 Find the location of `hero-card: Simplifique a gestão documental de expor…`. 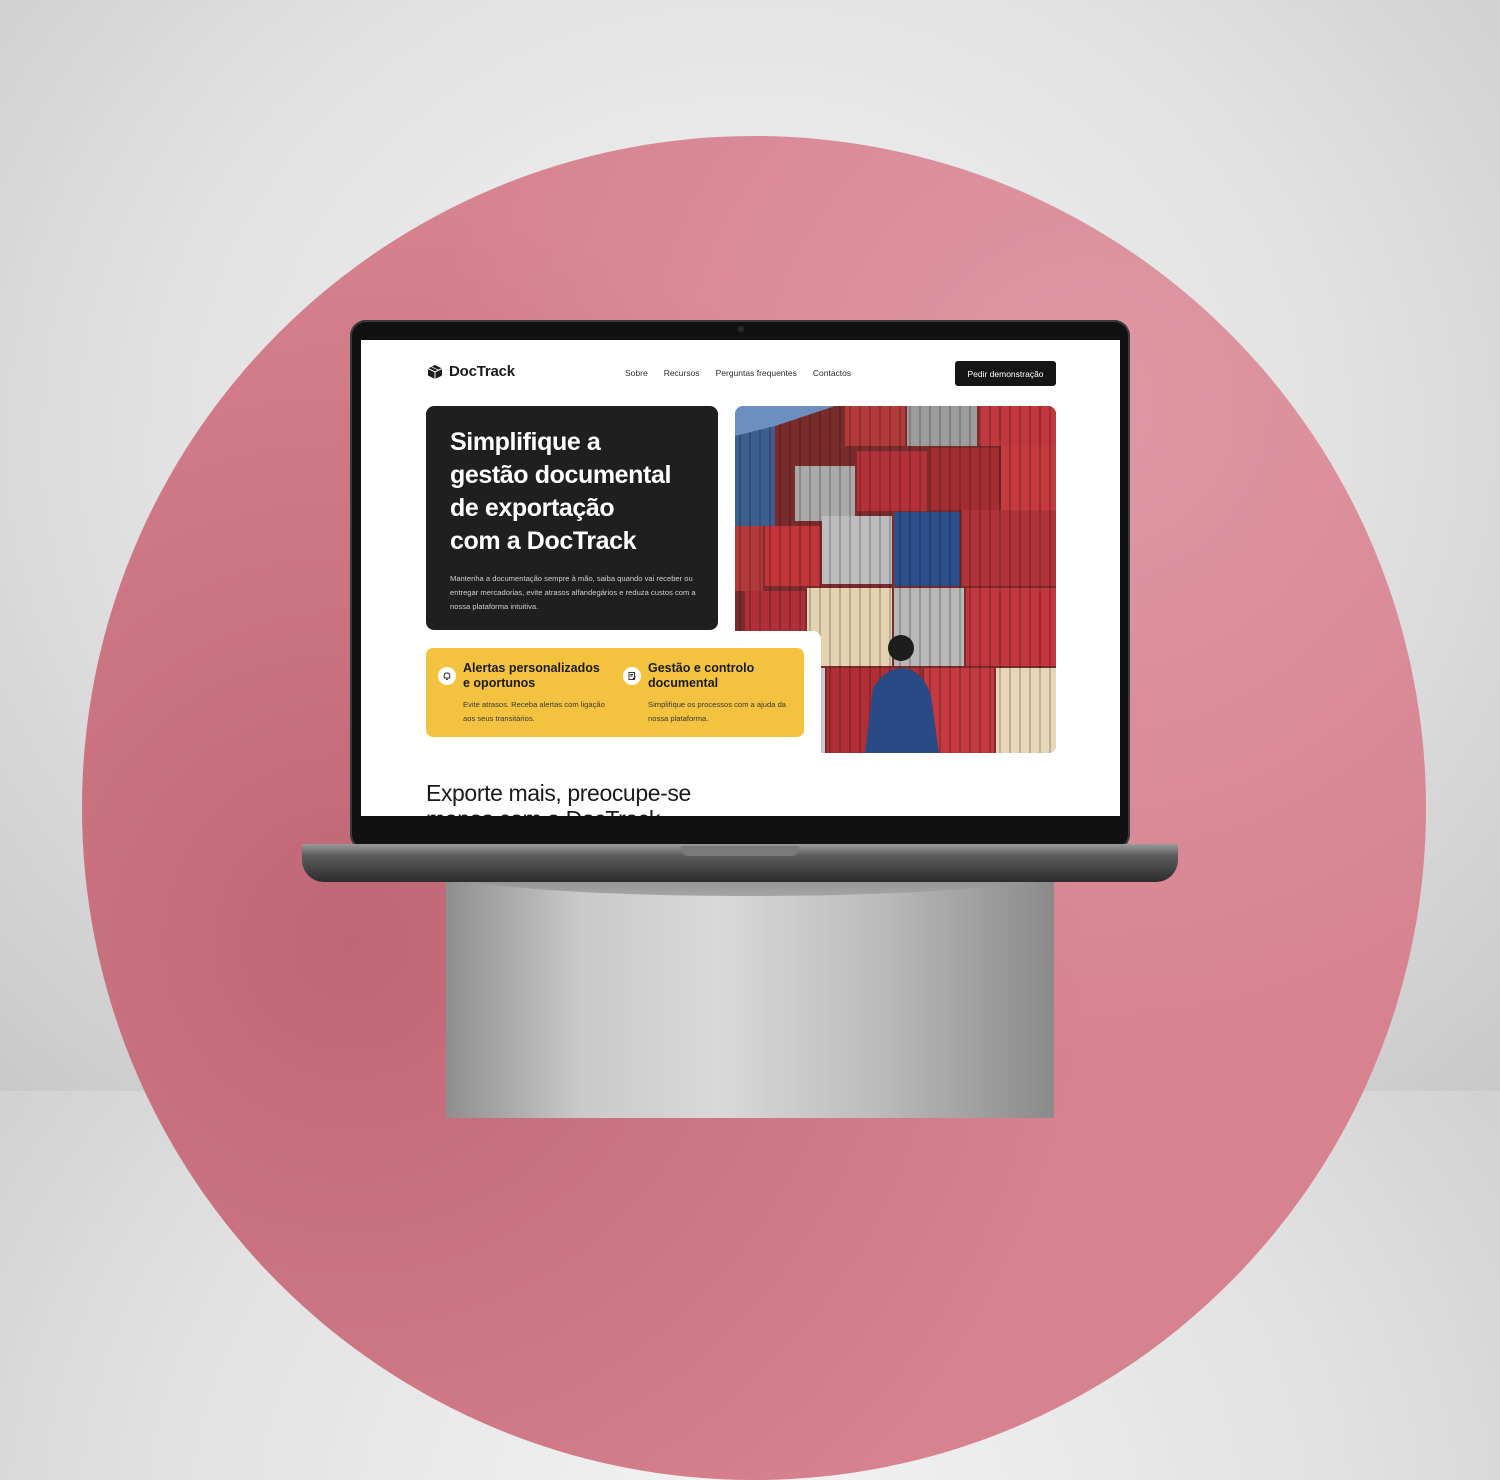

hero-card: Simplifique a gestão documental de expor… is located at coordinates (572, 518).